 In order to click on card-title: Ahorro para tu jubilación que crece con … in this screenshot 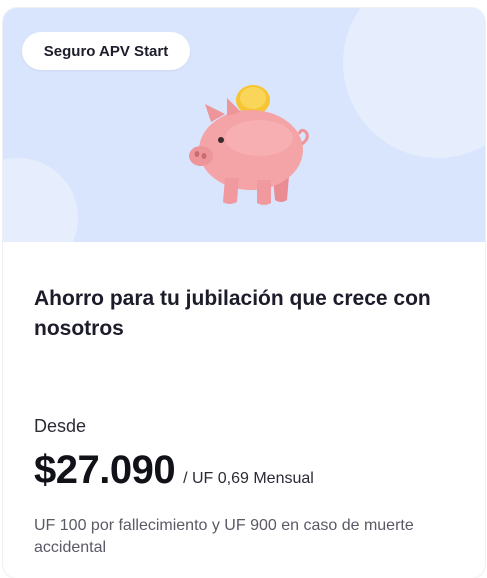, I will do `click(232, 313)`.